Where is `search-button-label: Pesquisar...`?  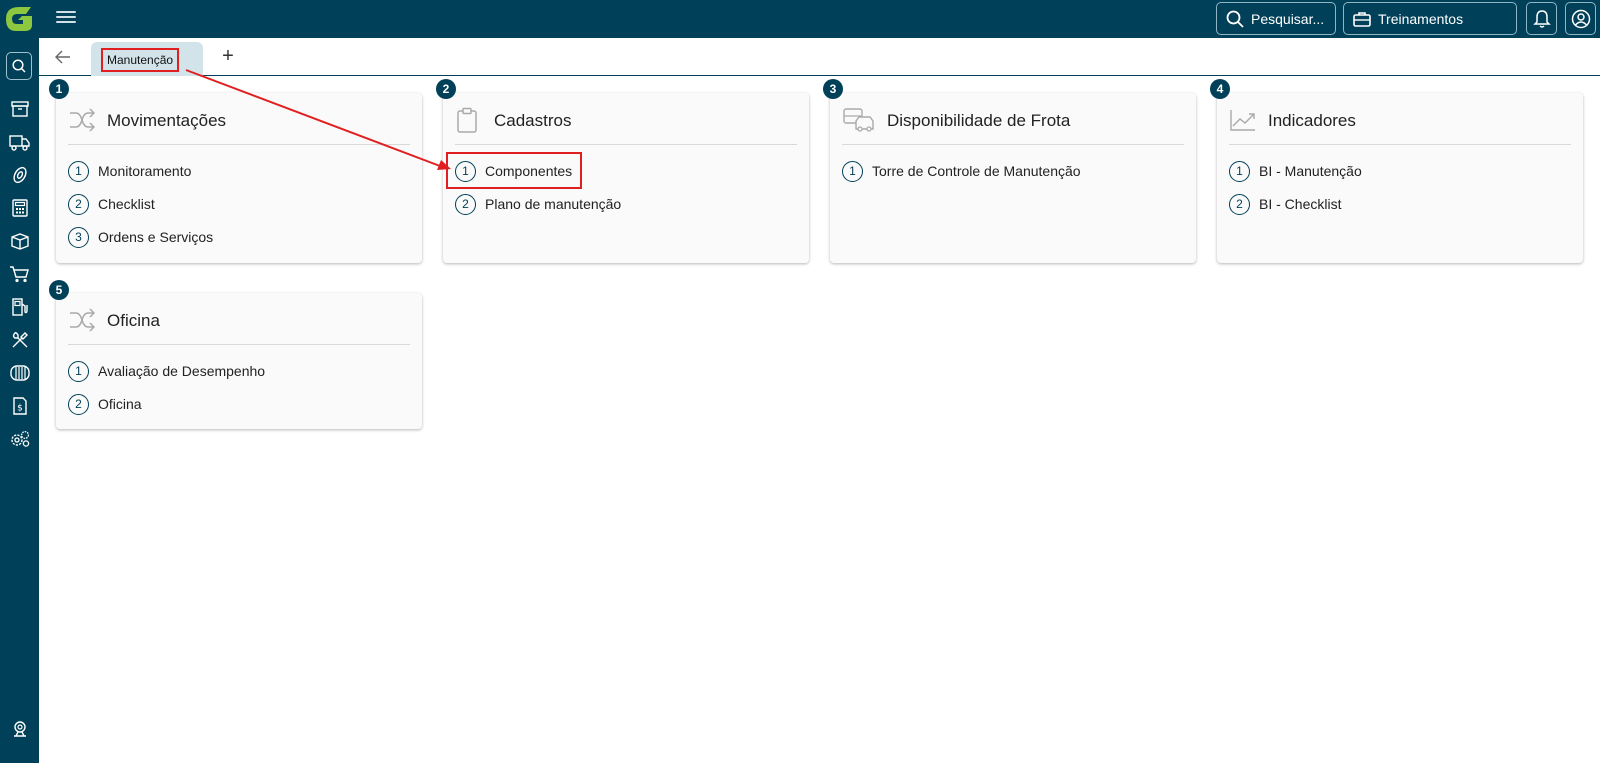
search-button-label: Pesquisar... is located at coordinates (1288, 18).